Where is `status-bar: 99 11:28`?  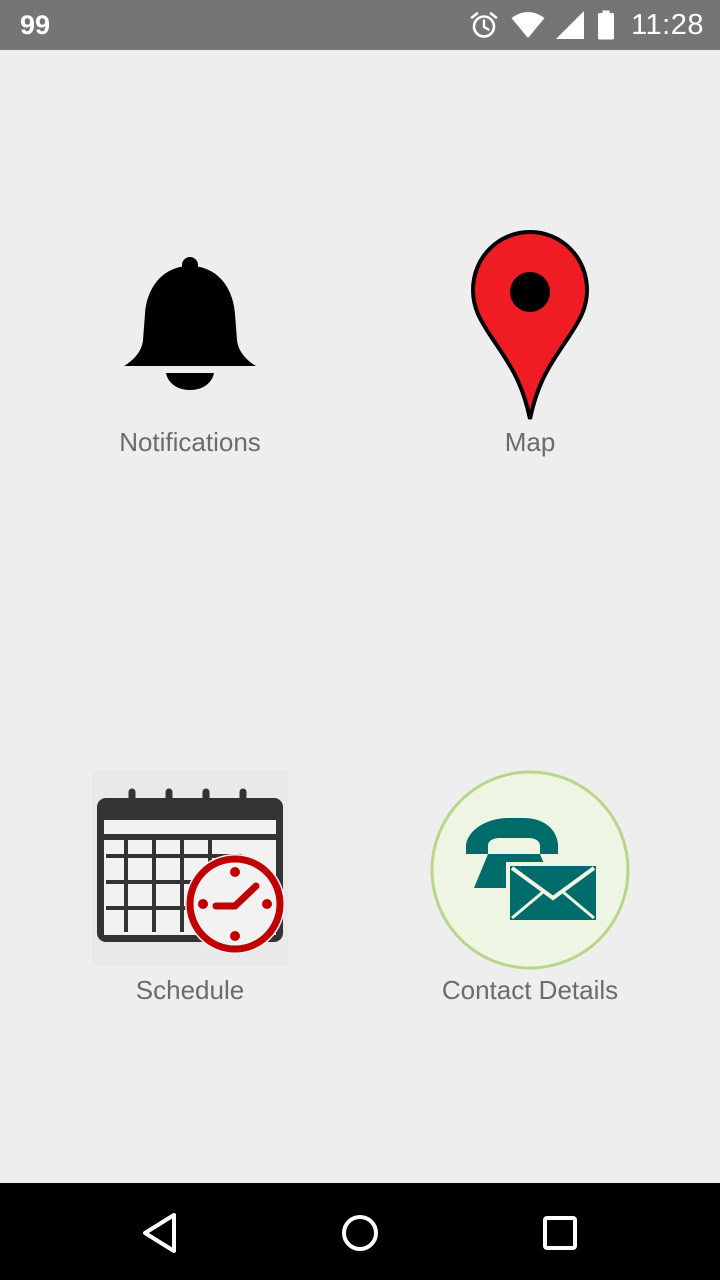
status-bar: 99 11:28 is located at coordinates (360, 25).